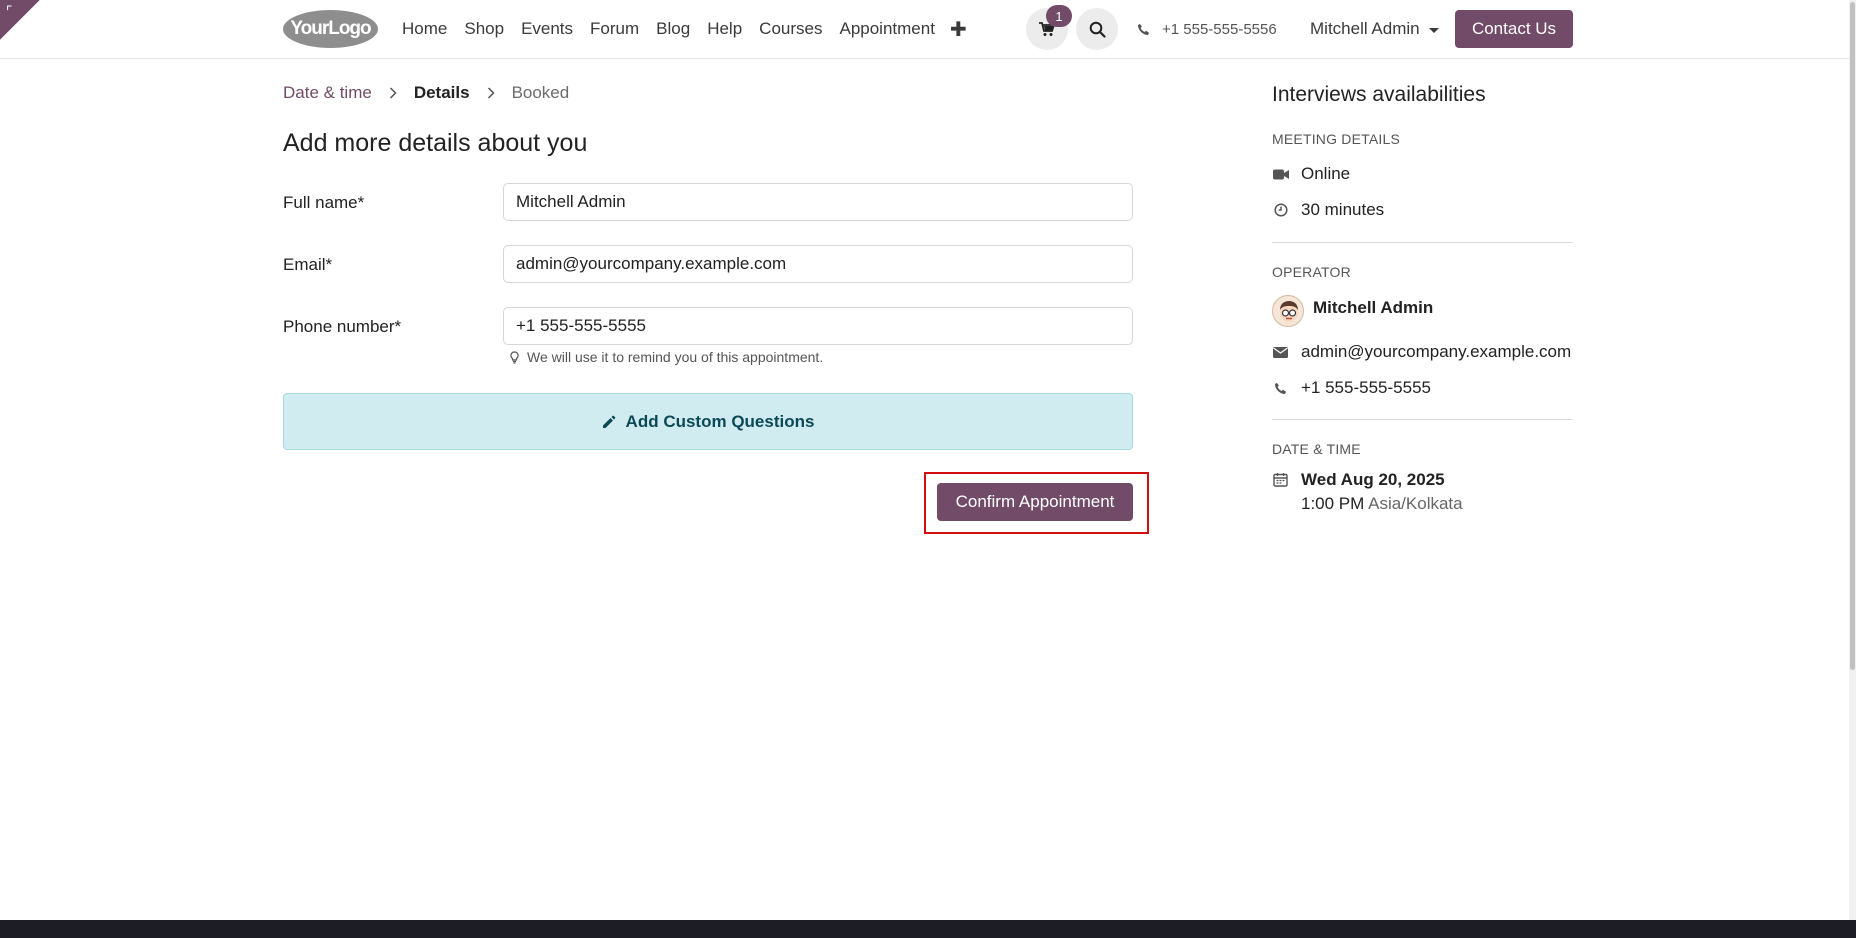 The image size is (1856, 938). What do you see at coordinates (1436, 351) in the screenshot?
I see `operator-email-text: admin@yourcompany.example.com` at bounding box center [1436, 351].